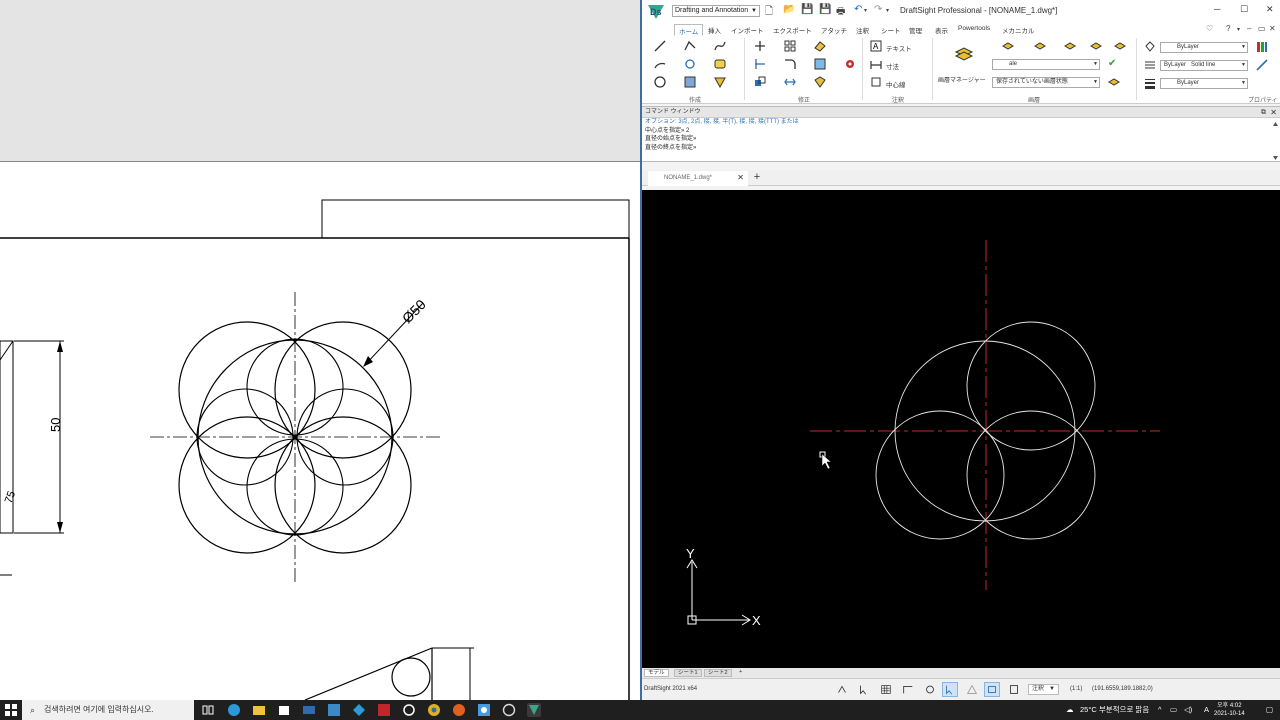  I want to click on array-icon, so click(790, 46).